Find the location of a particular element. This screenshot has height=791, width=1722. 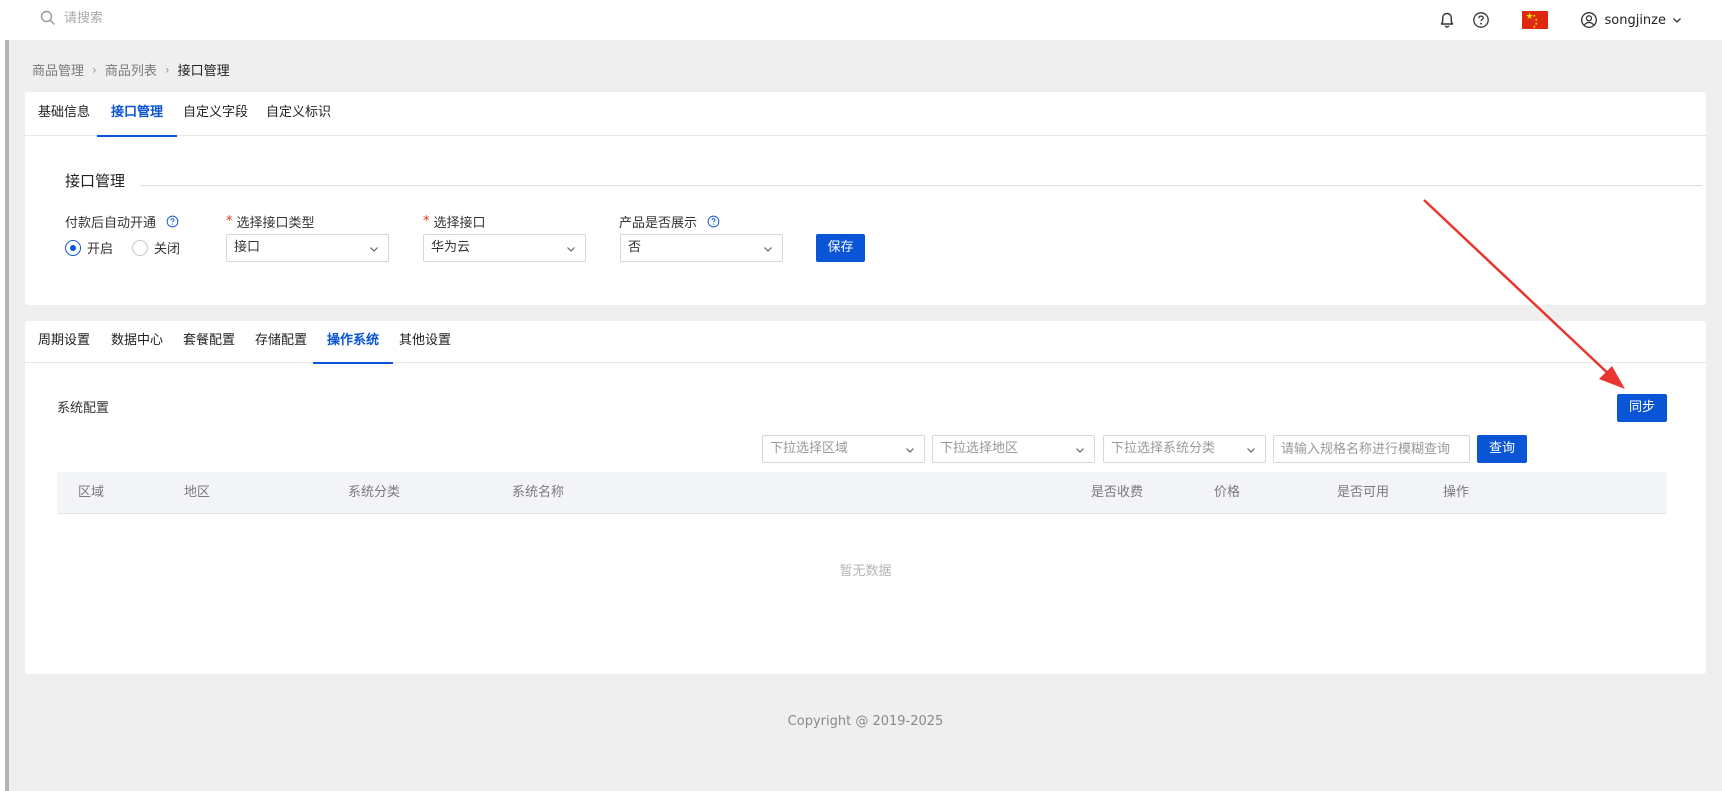

tab-period-settings: 周期设置 is located at coordinates (64, 342).